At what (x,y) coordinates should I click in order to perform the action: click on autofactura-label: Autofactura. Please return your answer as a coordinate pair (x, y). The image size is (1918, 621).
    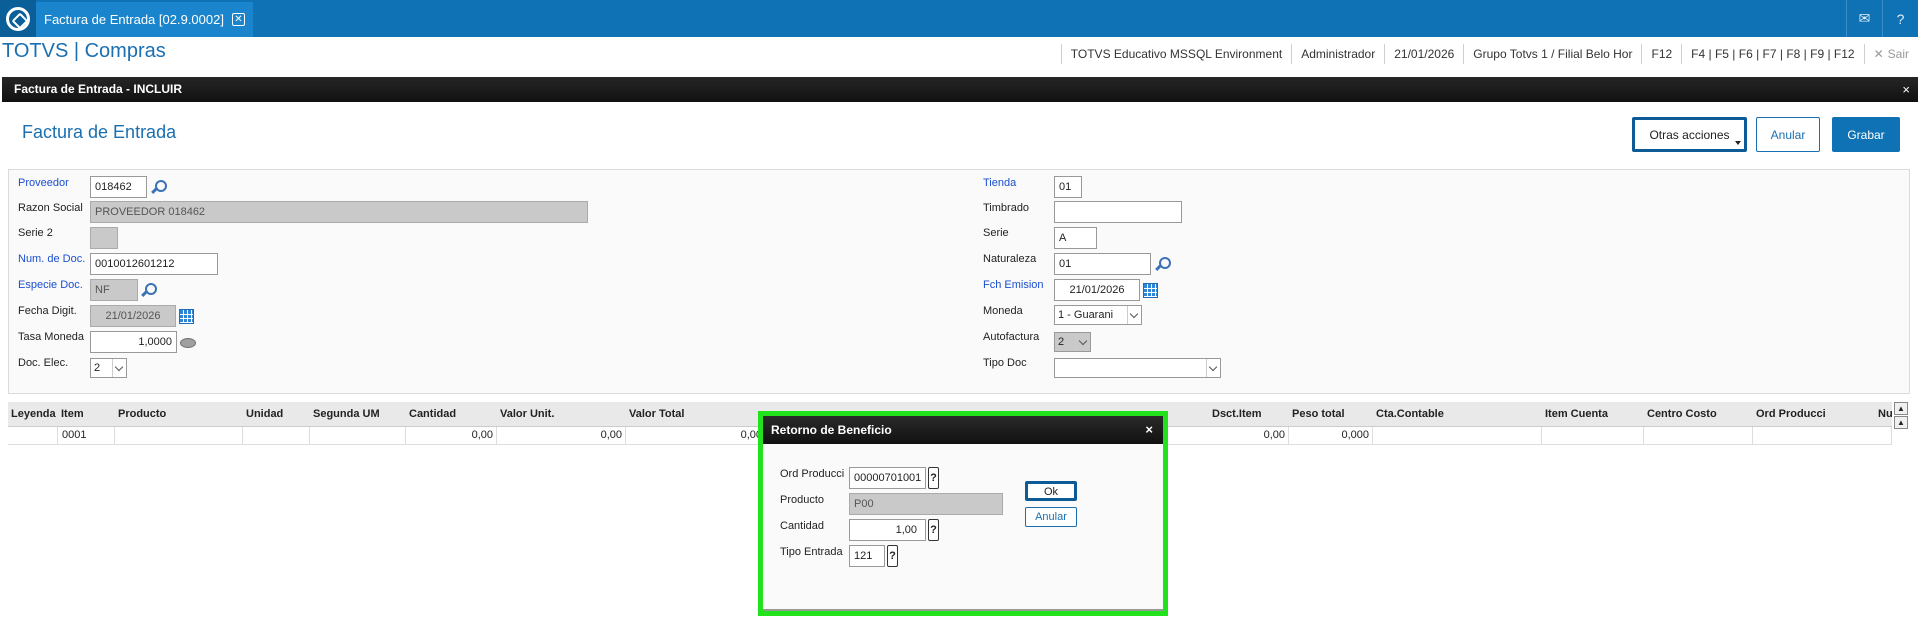
    Looking at the image, I should click on (1011, 337).